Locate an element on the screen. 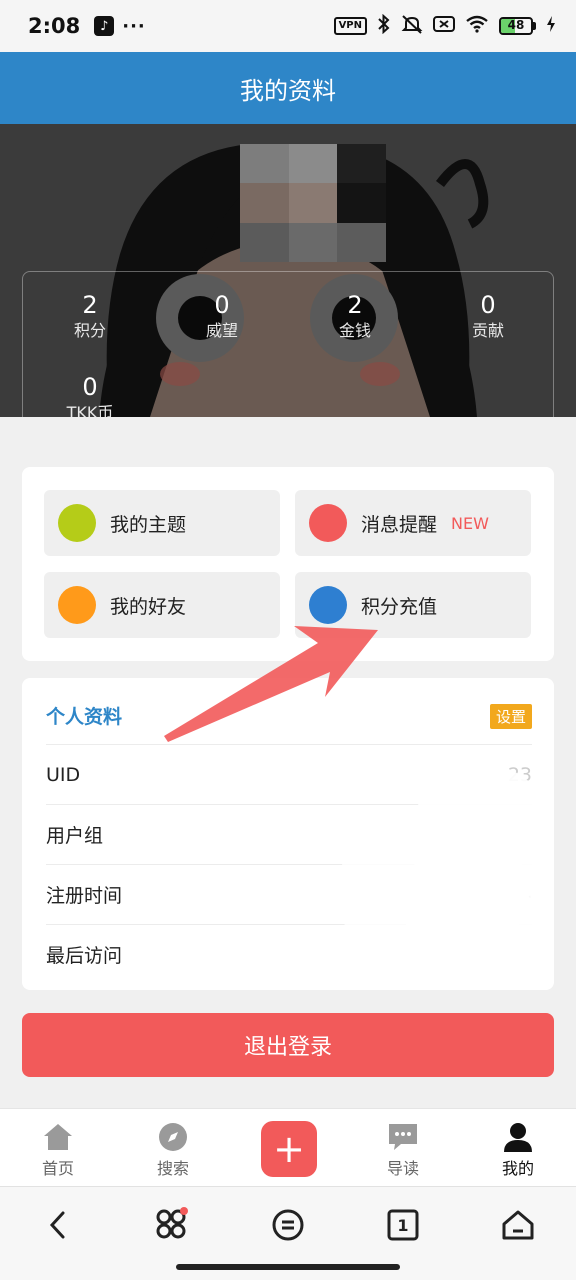 The image size is (576, 1280). battery-label: 48 is located at coordinates (516, 25).